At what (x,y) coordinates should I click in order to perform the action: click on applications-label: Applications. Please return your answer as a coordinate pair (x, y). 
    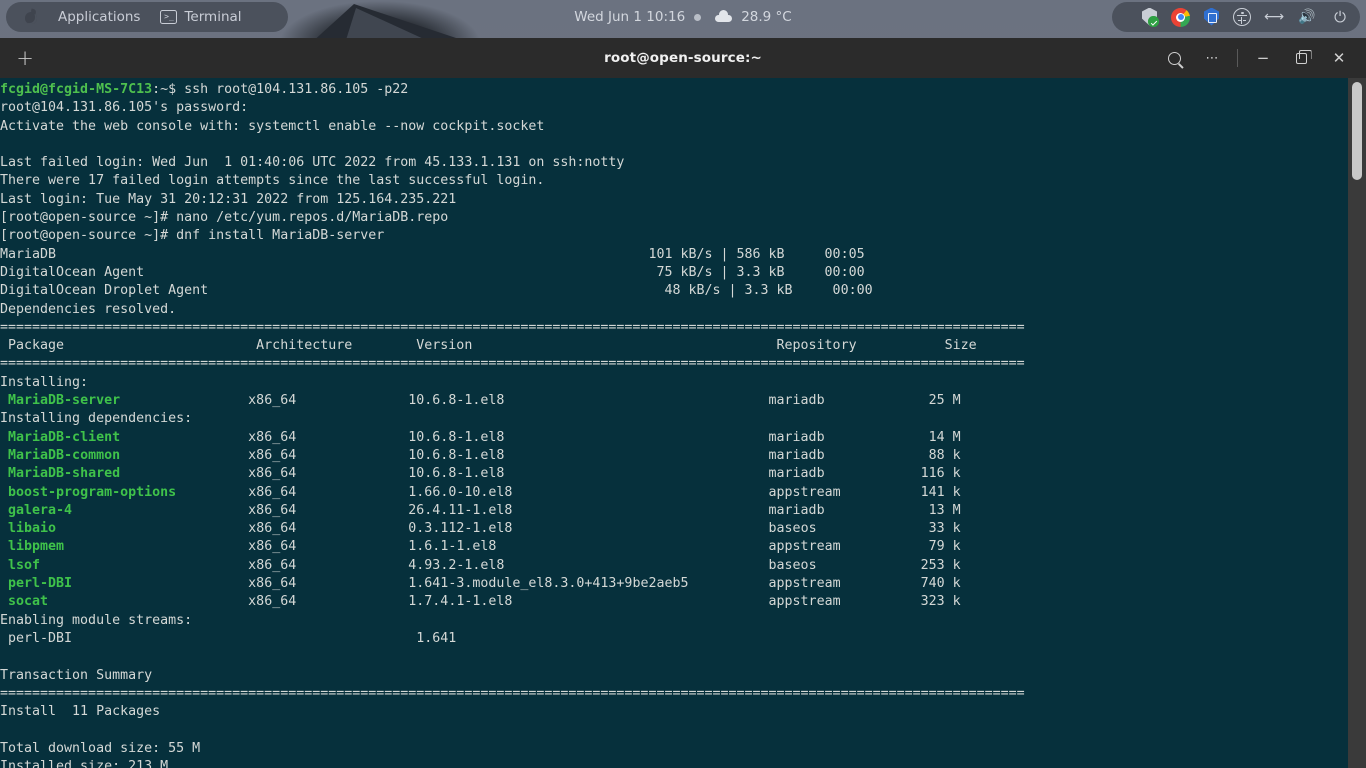
    Looking at the image, I should click on (99, 17).